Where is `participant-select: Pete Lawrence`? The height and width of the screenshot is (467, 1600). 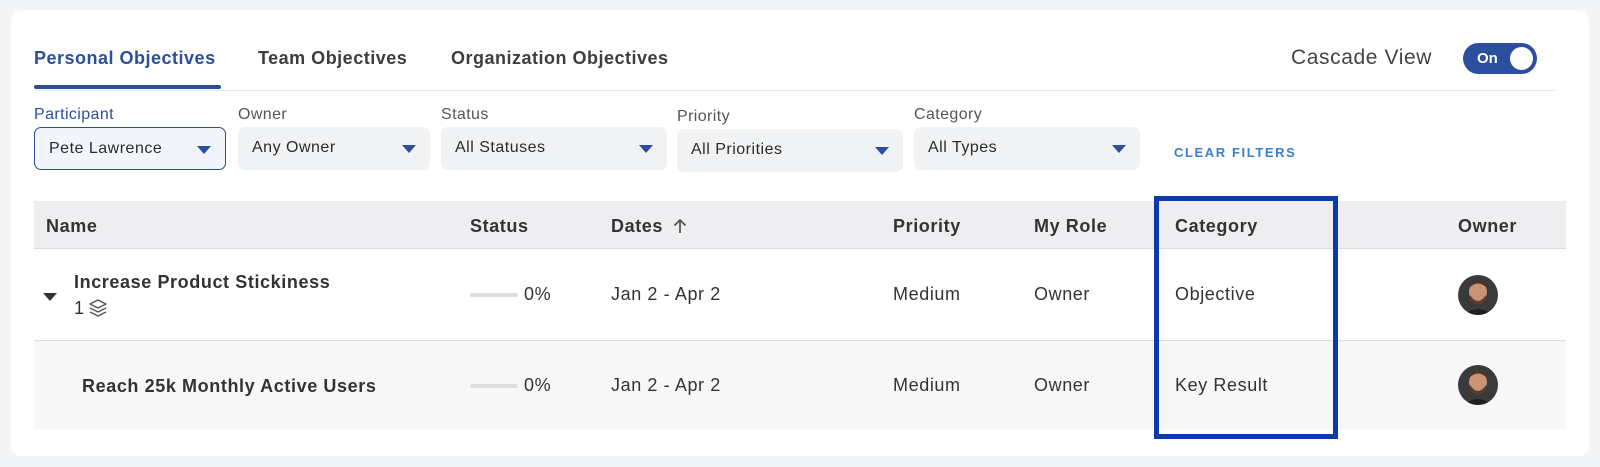
participant-select: Pete Lawrence is located at coordinates (130, 148).